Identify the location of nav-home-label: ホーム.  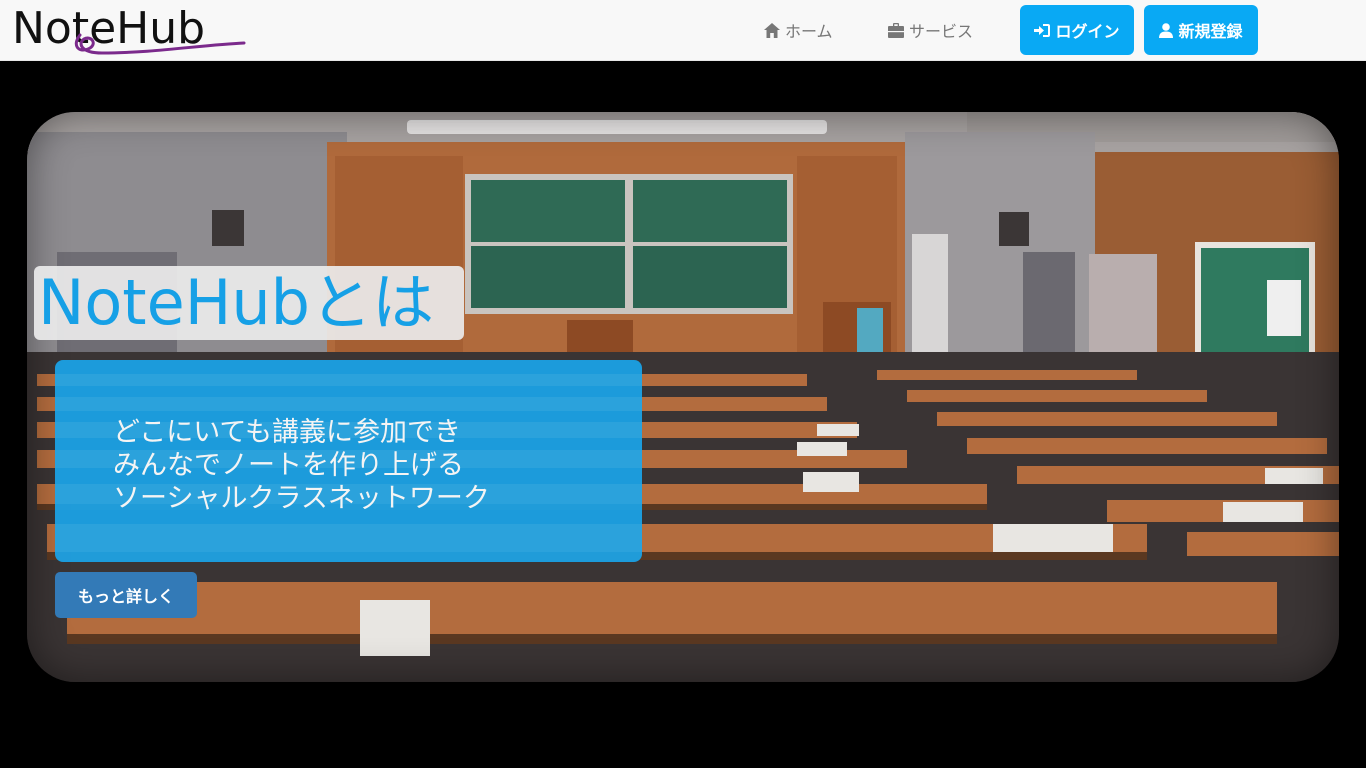
(809, 31).